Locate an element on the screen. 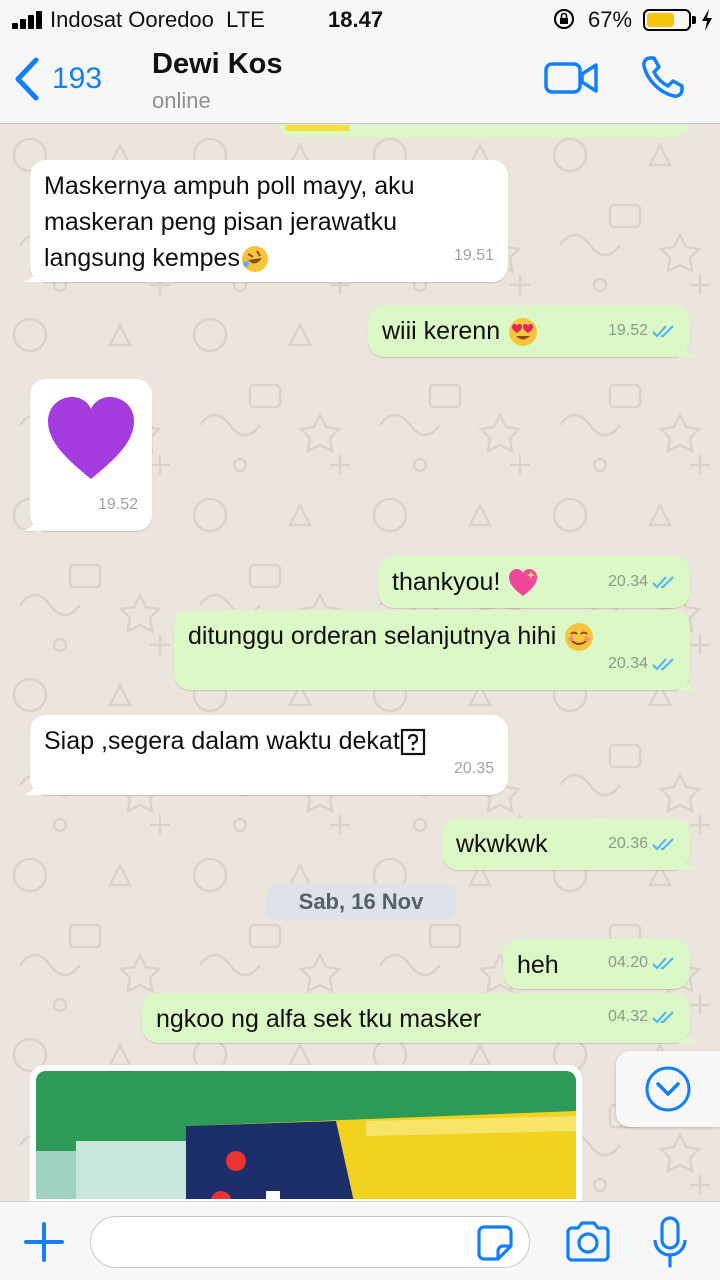  message-meta: 20.35 is located at coordinates (474, 769).